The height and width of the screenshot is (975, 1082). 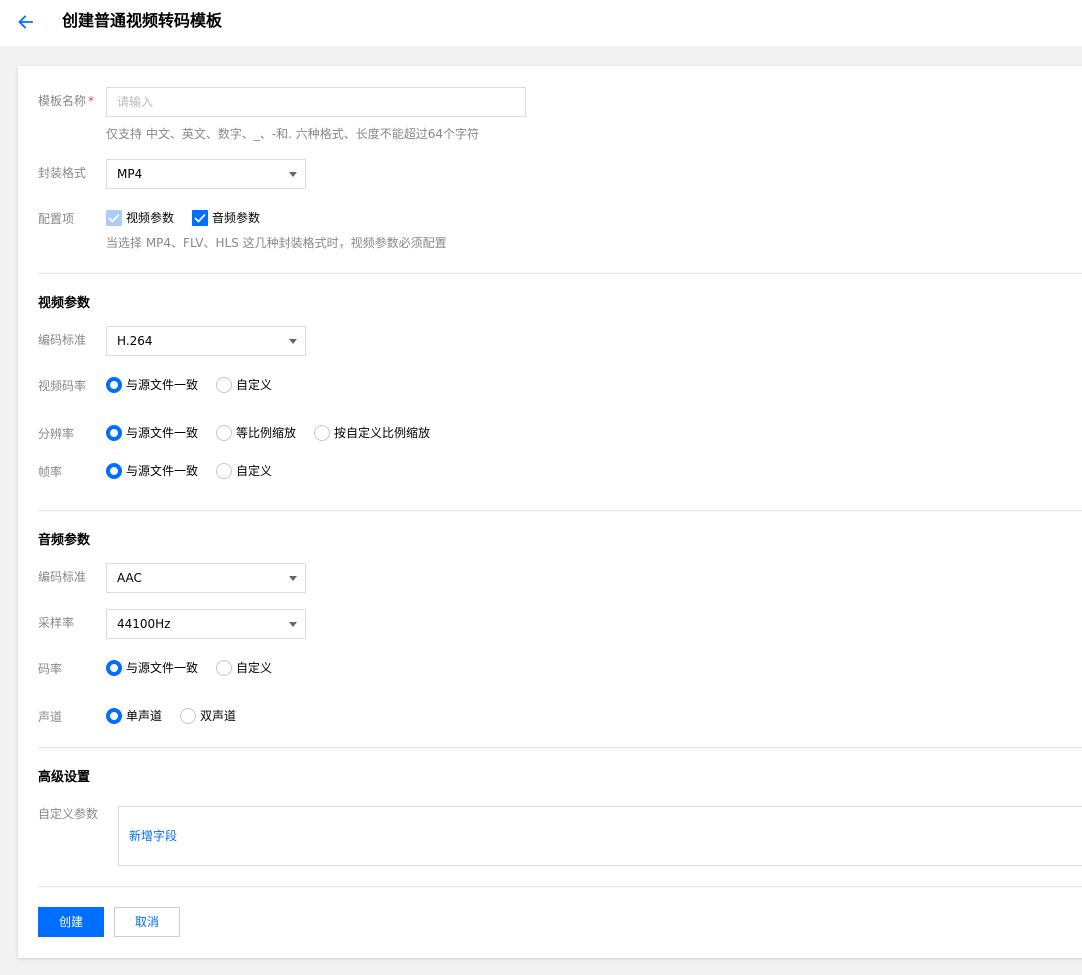 I want to click on framerate-radio-custom: 自定义, so click(x=244, y=471).